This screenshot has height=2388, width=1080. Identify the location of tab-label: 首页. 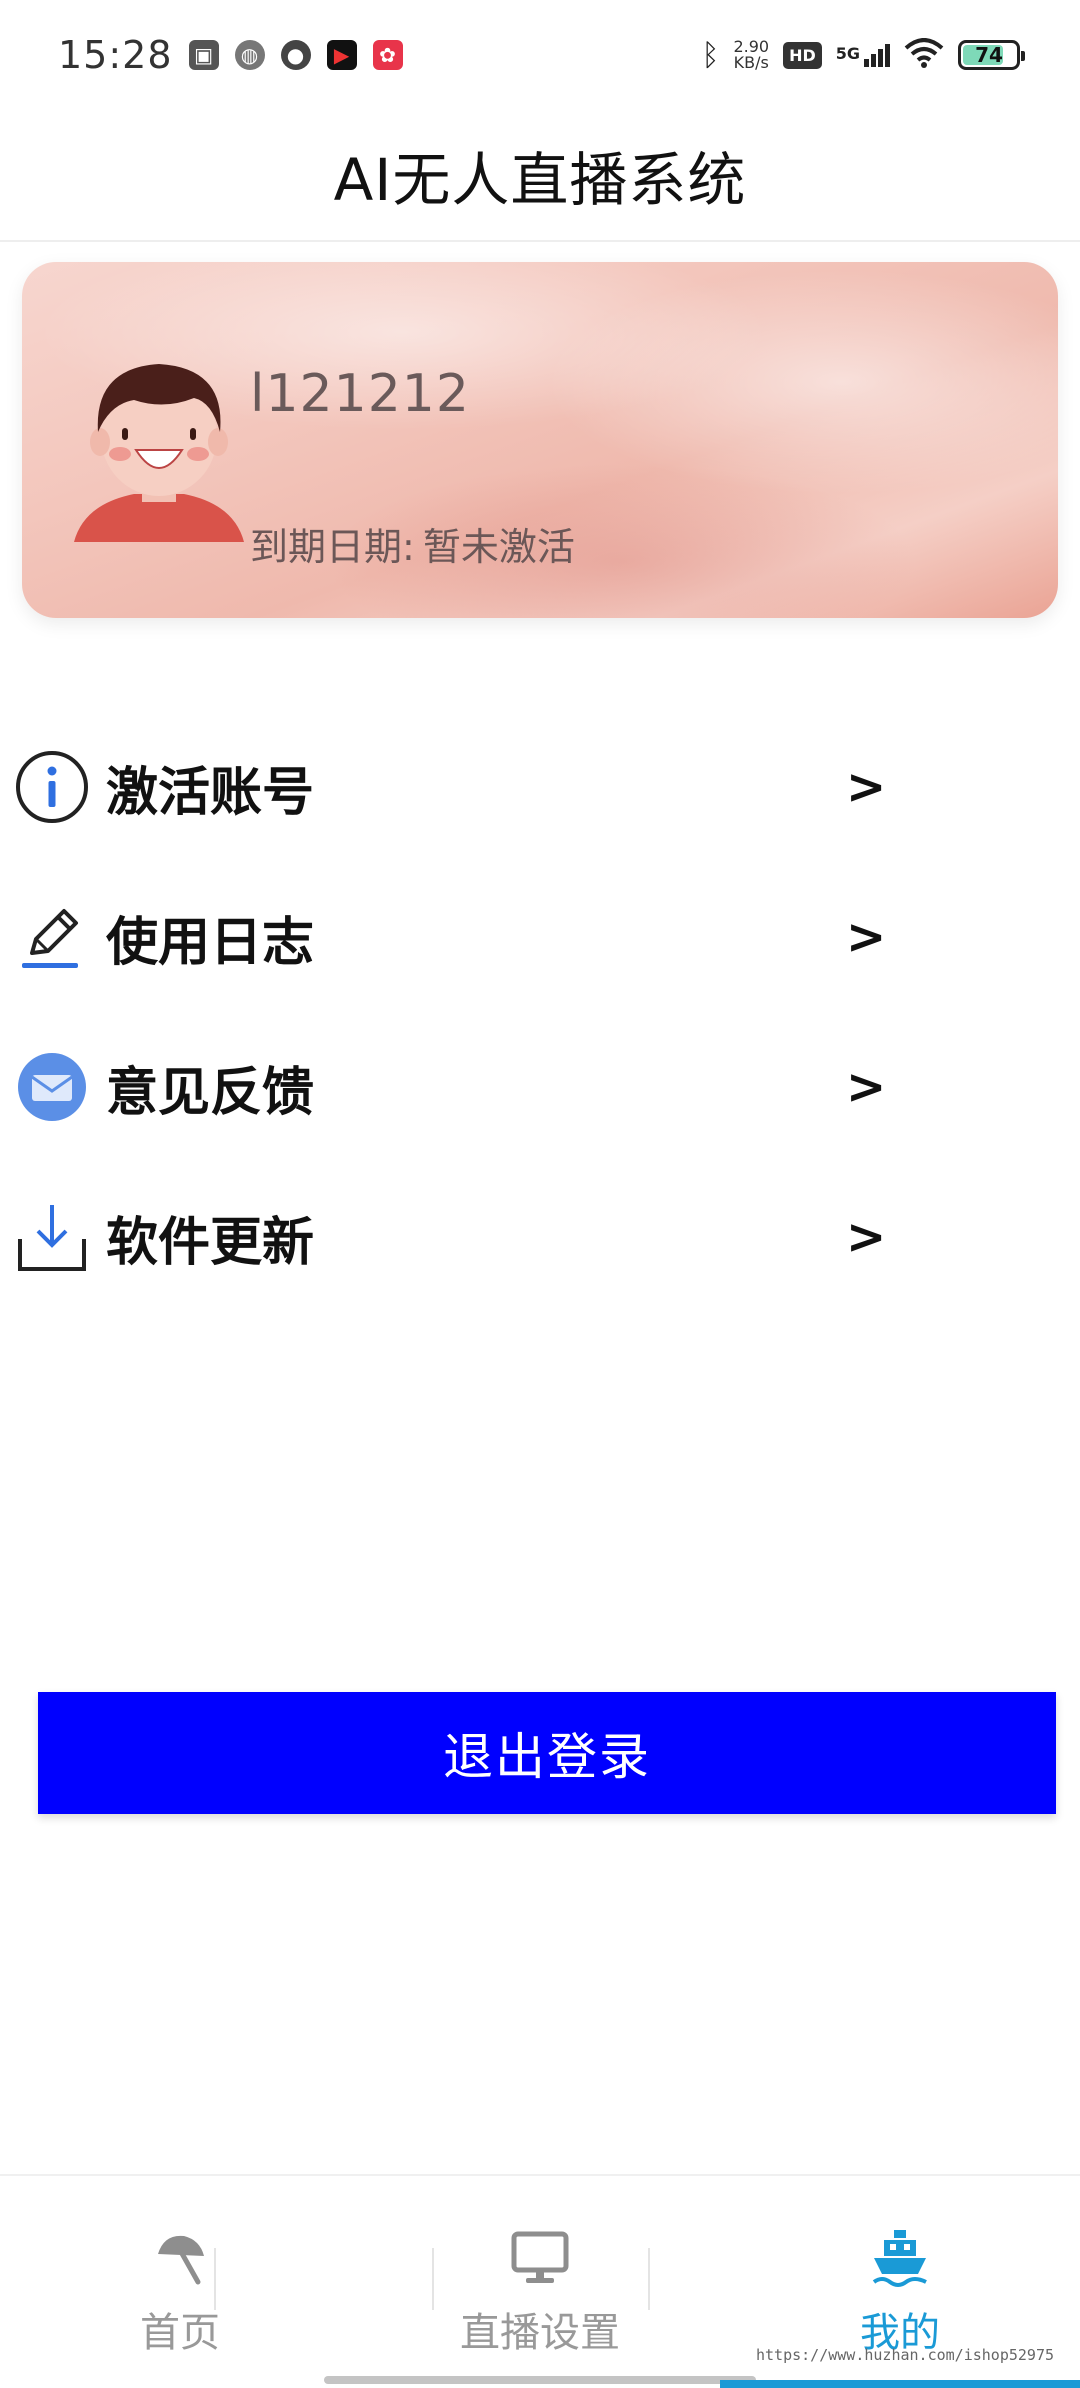
(180, 2333).